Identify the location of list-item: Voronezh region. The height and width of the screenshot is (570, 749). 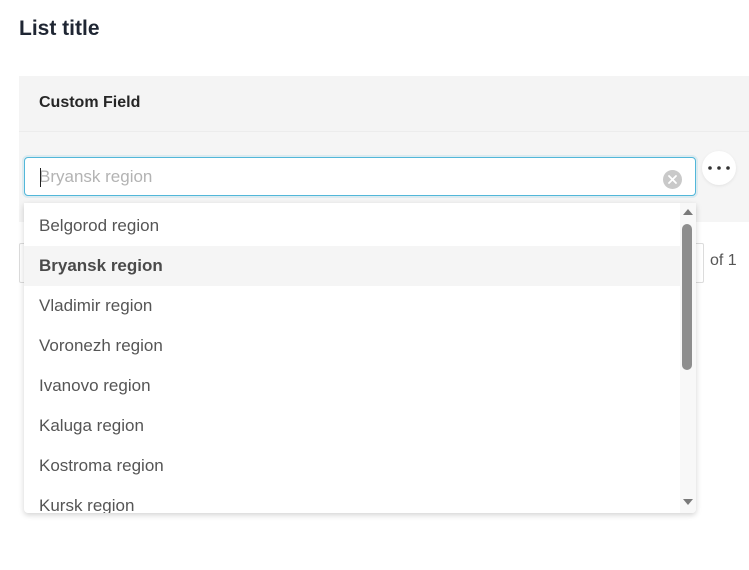
(352, 346).